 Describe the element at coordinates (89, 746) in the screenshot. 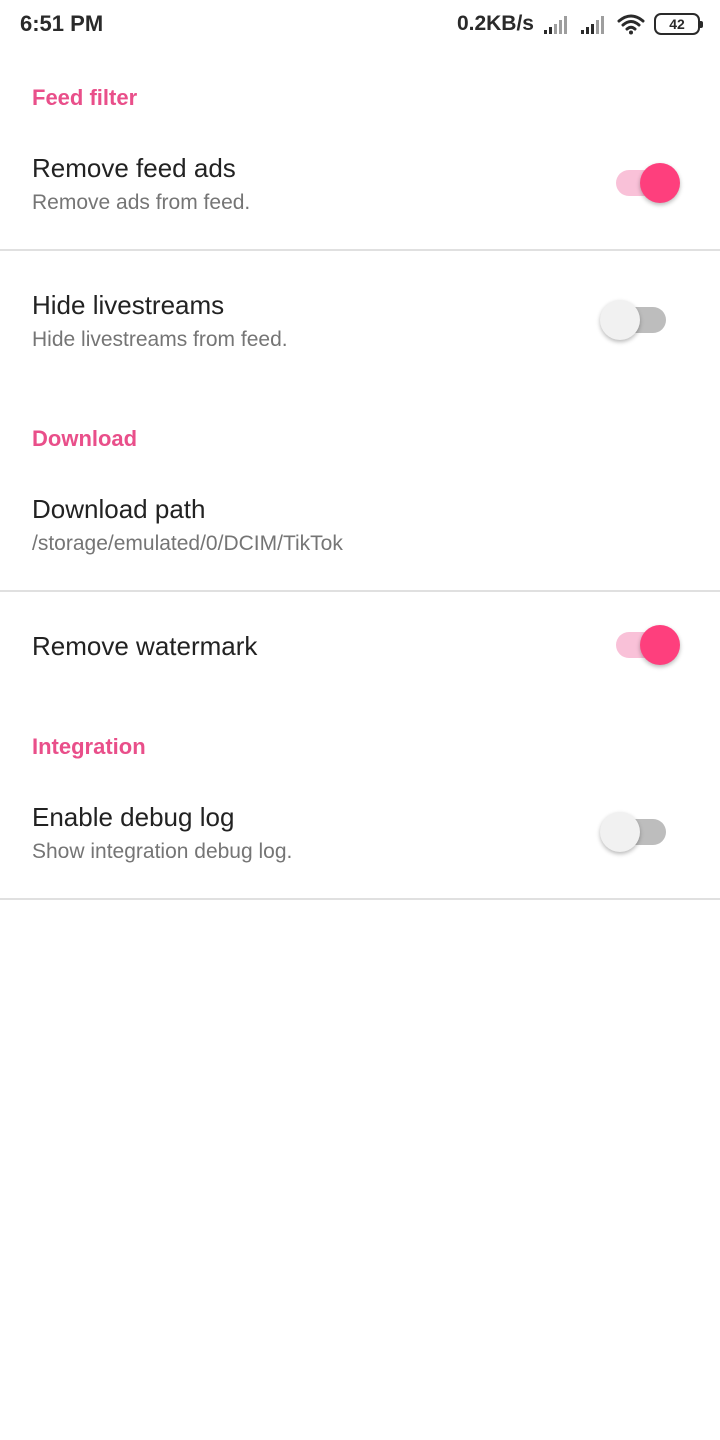

I see `section-header-integration: Integration` at that location.